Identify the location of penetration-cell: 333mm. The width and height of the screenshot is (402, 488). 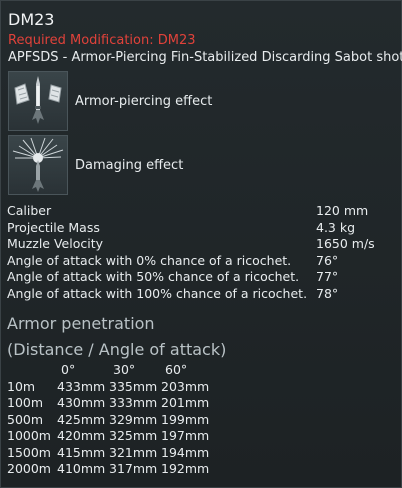
(133, 402).